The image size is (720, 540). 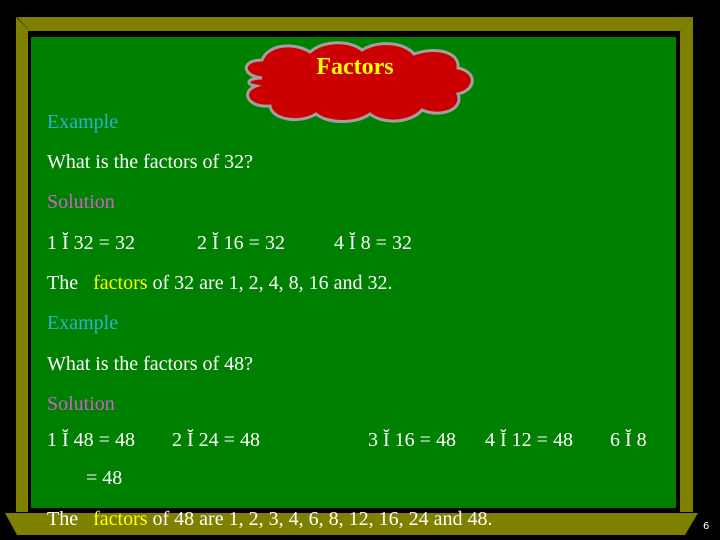 I want to click on example2-question: What is the factors of 48?, so click(x=150, y=364).